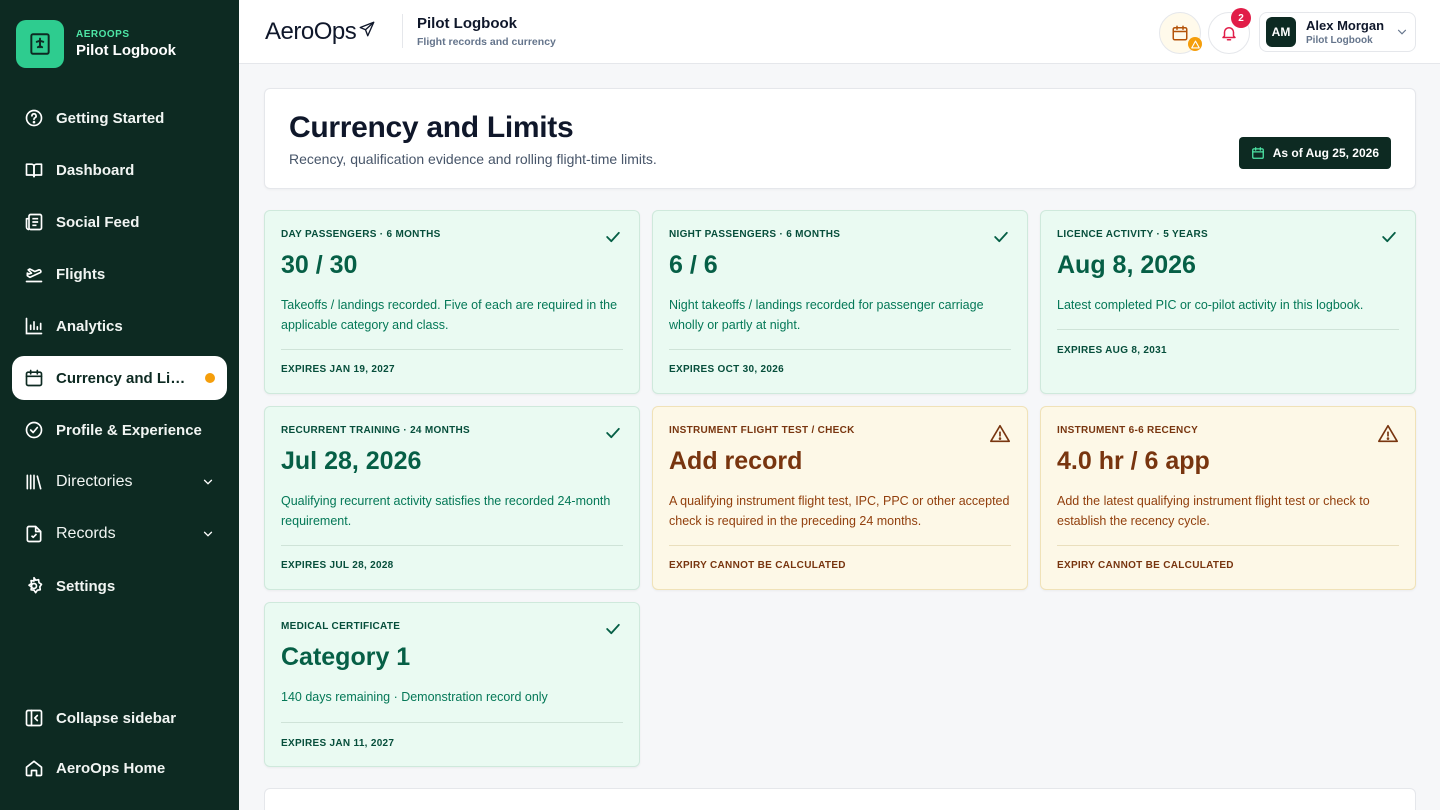 The image size is (1440, 810). I want to click on sidebar-item-settings: Settings, so click(119, 586).